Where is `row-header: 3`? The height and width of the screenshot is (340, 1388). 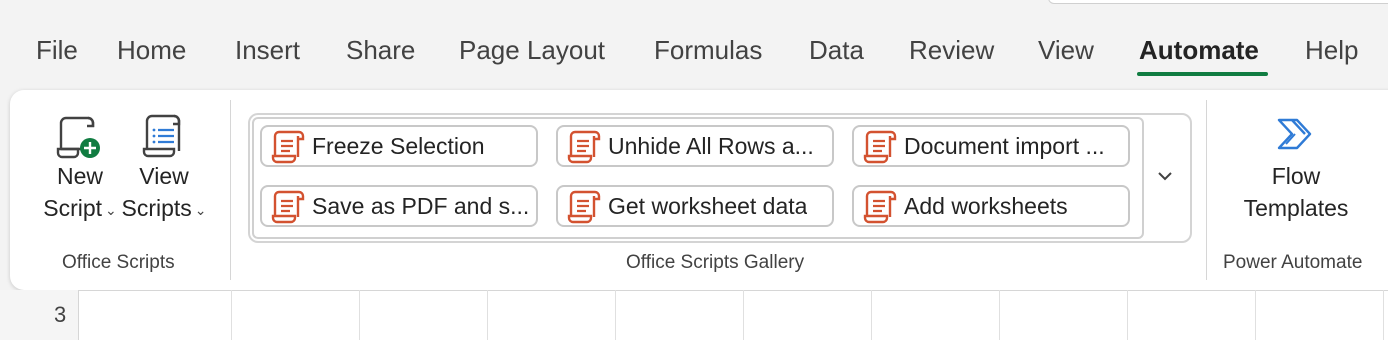
row-header: 3 is located at coordinates (39, 315).